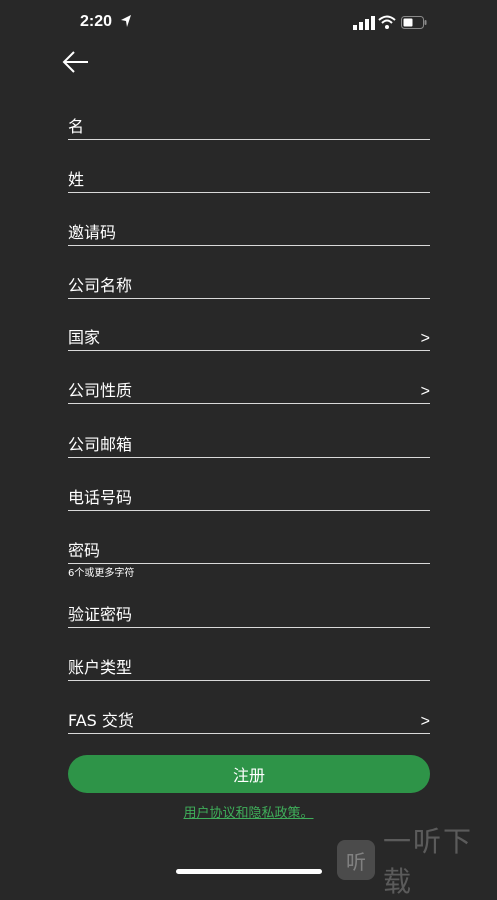 The height and width of the screenshot is (900, 497). Describe the element at coordinates (249, 226) in the screenshot. I see `invite-code-field: 邀请码` at that location.